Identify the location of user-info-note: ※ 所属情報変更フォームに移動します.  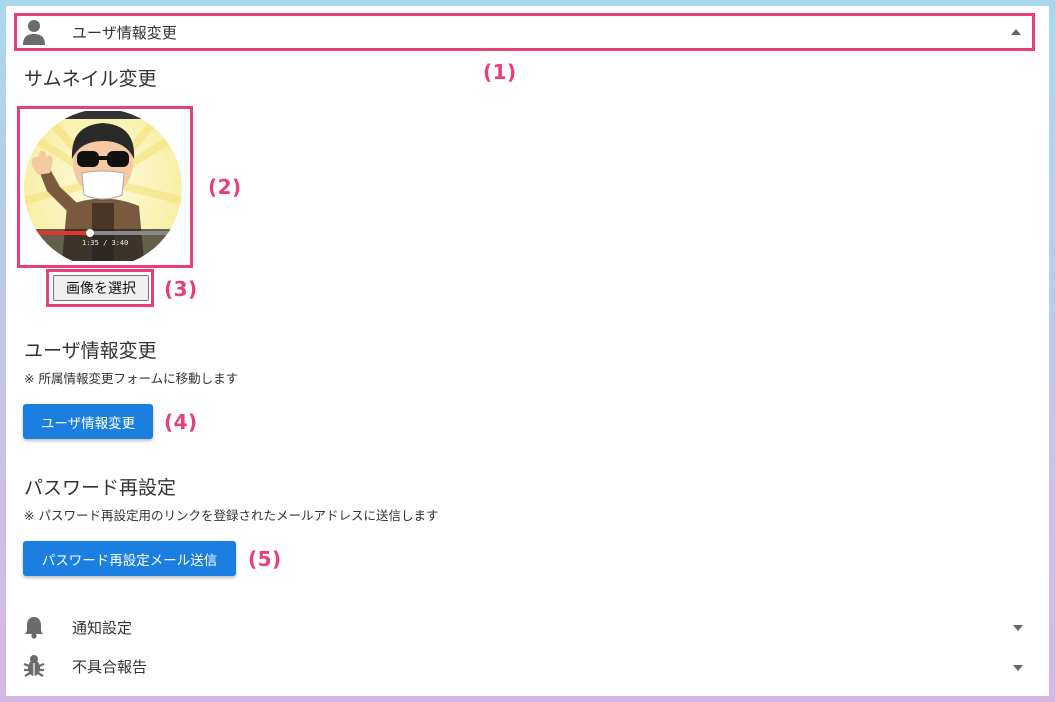
(131, 378).